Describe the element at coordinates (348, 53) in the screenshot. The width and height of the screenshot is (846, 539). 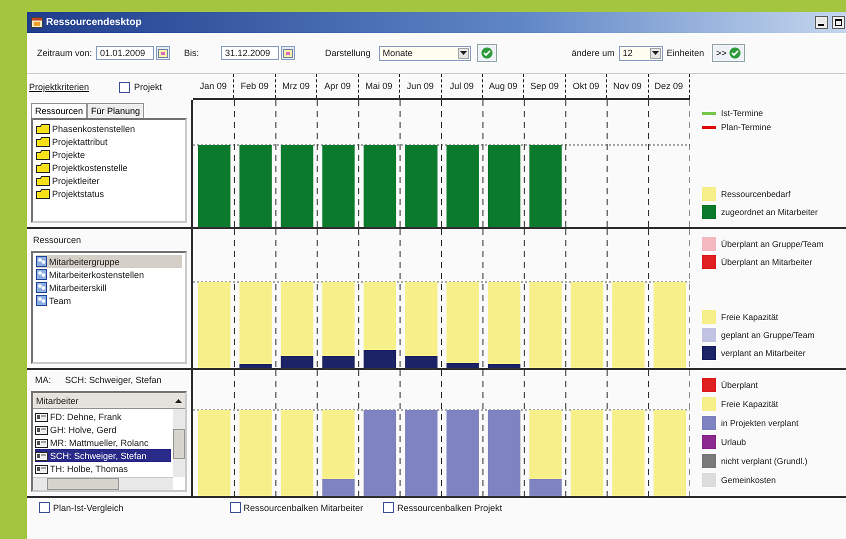
I see `field-label: Darstellung` at that location.